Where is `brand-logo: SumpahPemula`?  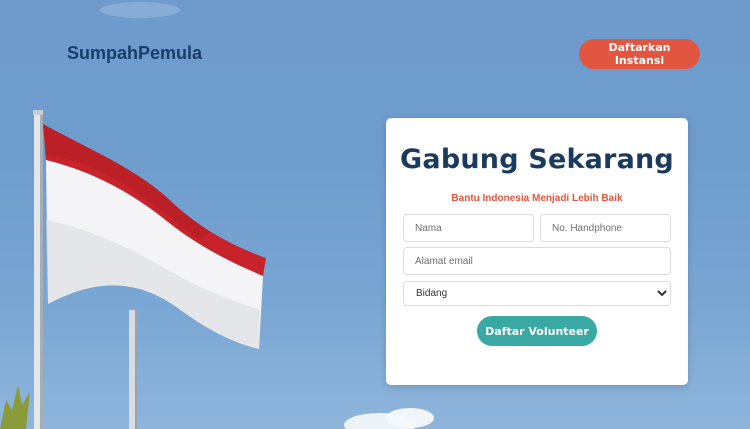 brand-logo: SumpahPemula is located at coordinates (134, 53).